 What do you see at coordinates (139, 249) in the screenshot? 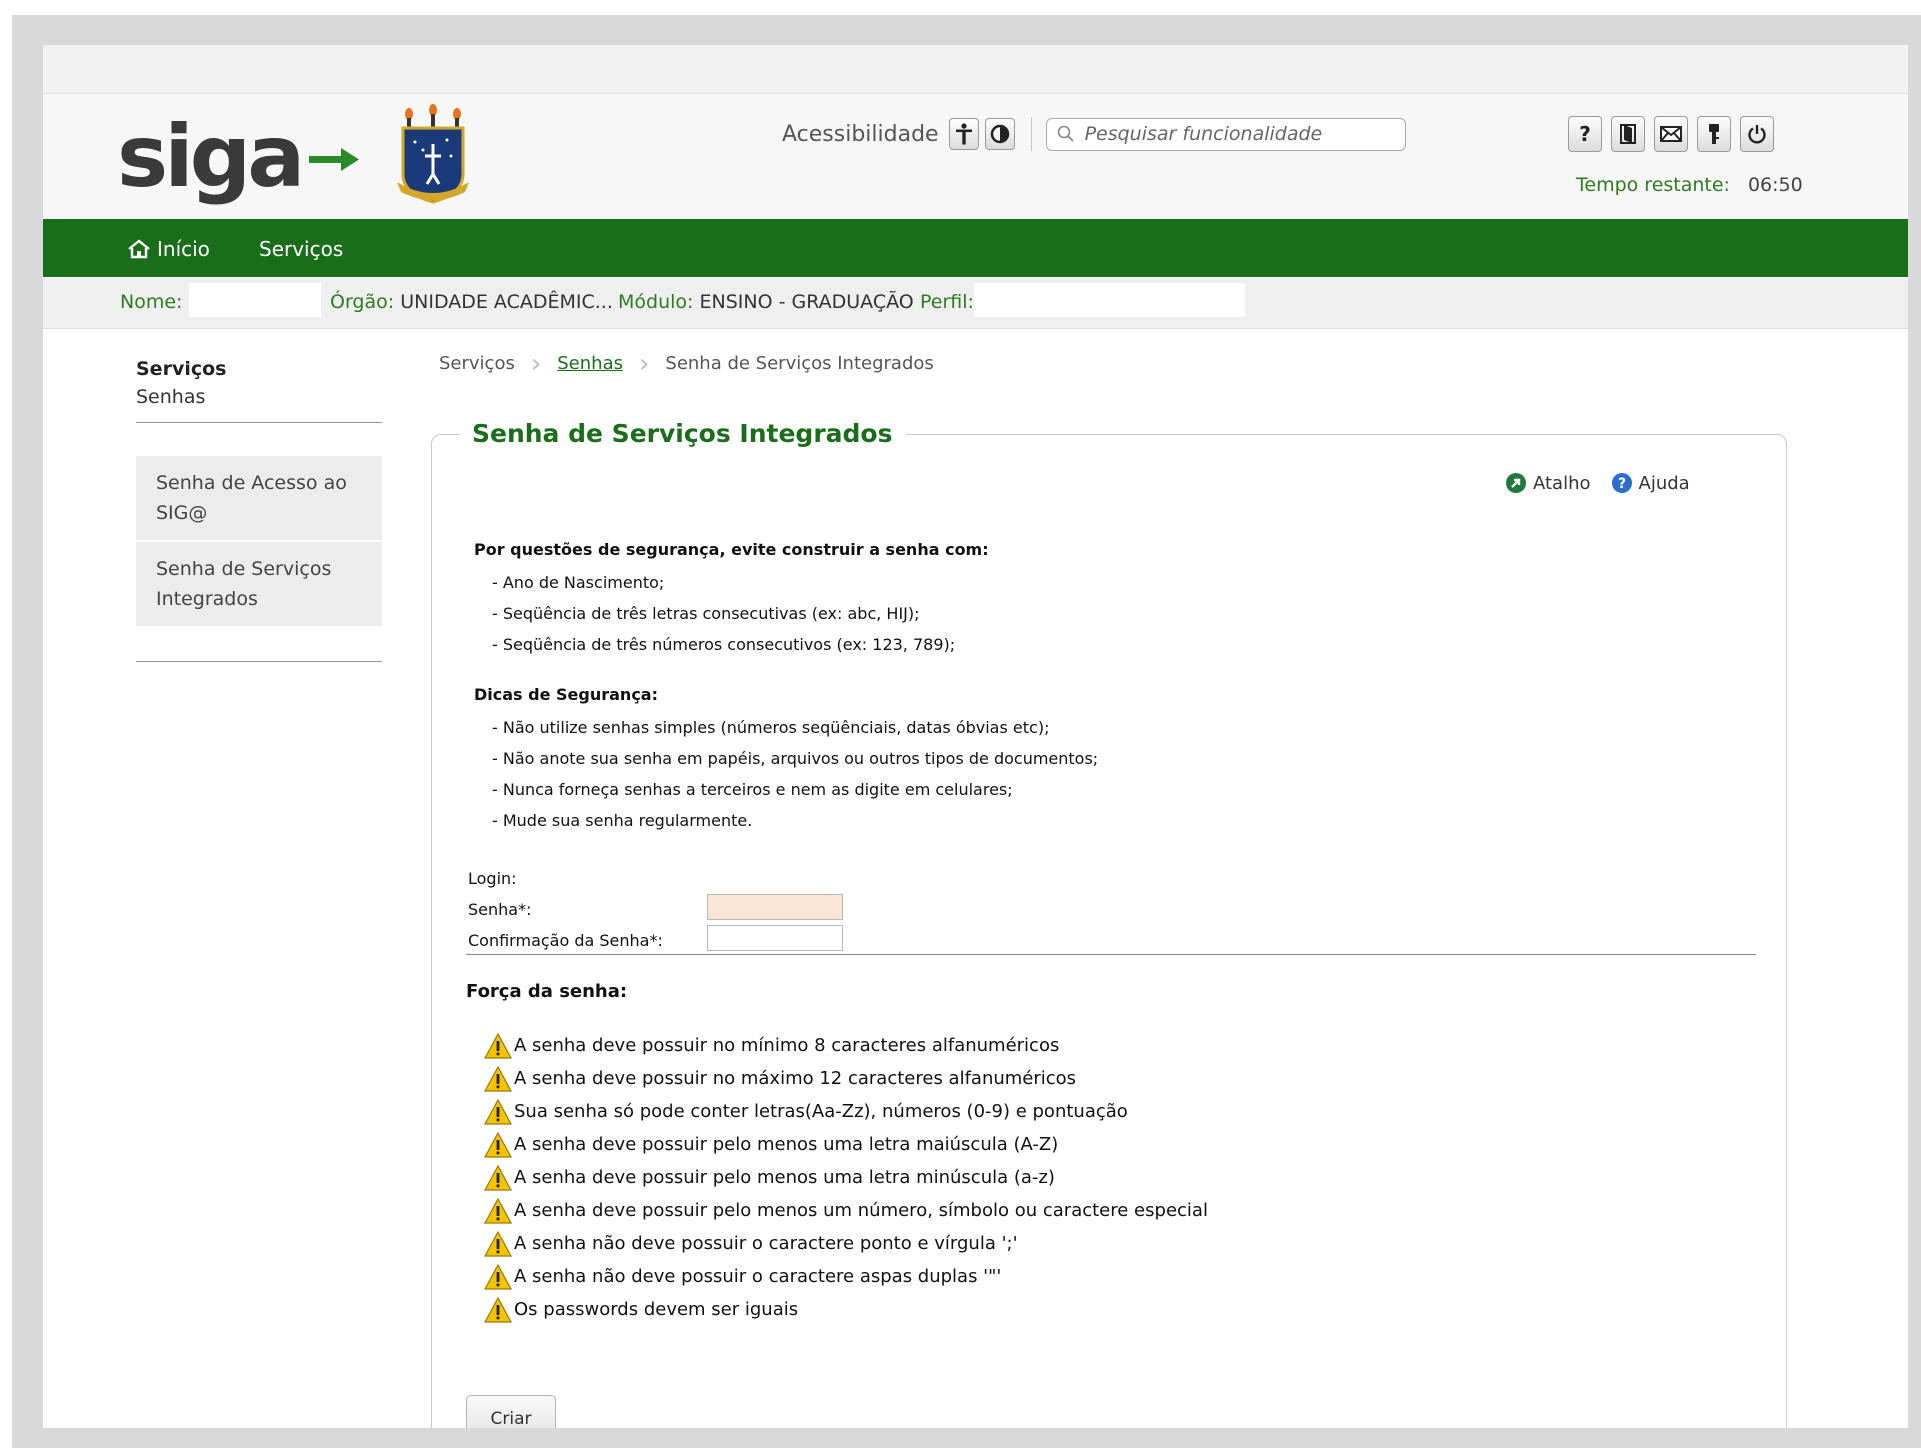
I see `home-icon` at bounding box center [139, 249].